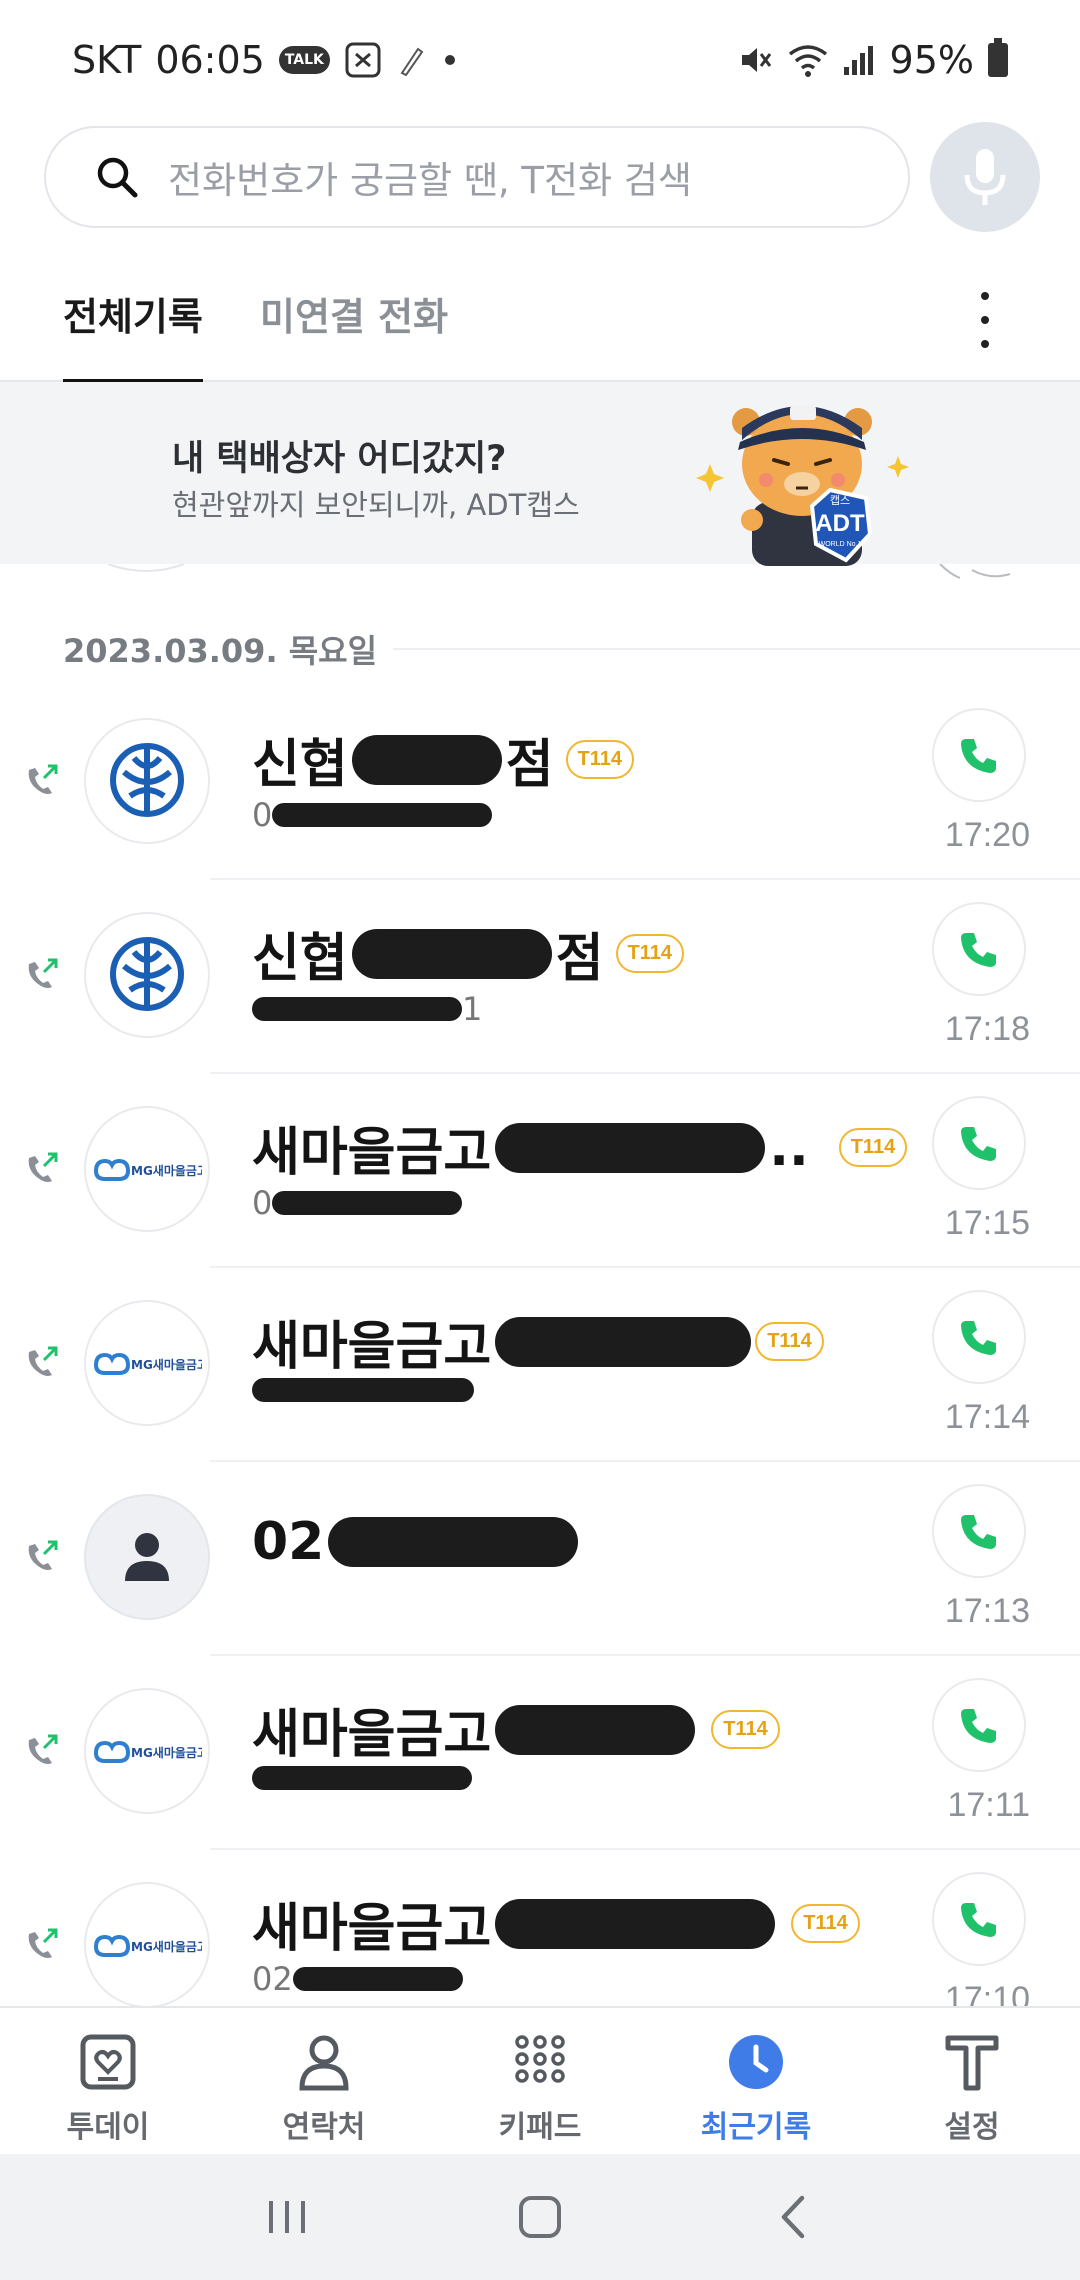 The height and width of the screenshot is (2280, 1080). Describe the element at coordinates (450, 60) in the screenshot. I see `dot-icon` at that location.